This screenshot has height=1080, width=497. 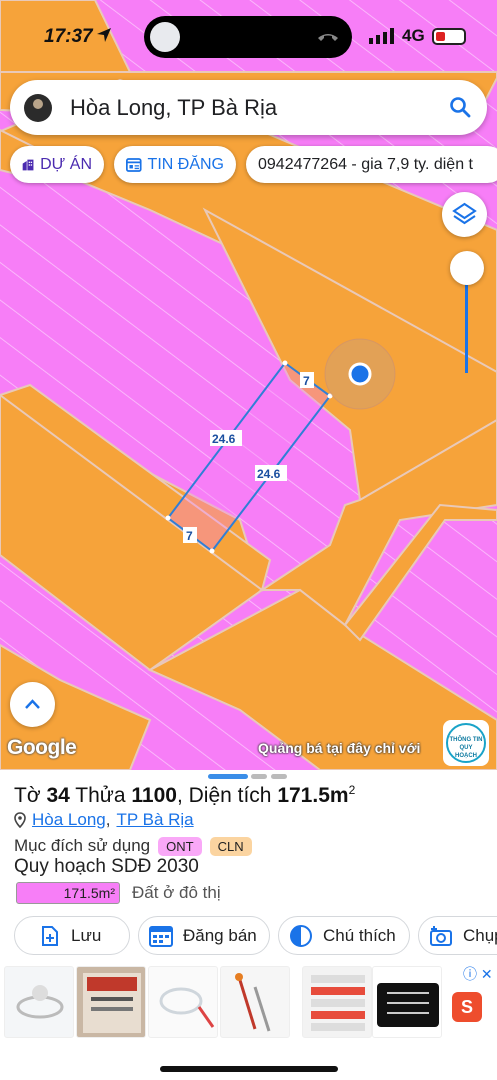 What do you see at coordinates (185, 164) in the screenshot?
I see `chip-label: TIN ĐĂNG` at bounding box center [185, 164].